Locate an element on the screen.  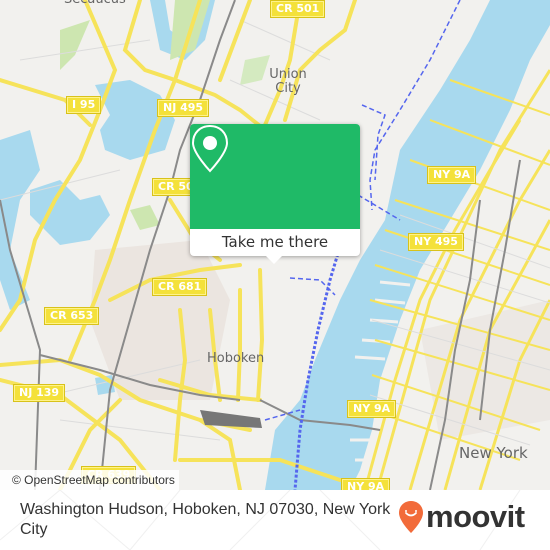
map-pin-icon is located at coordinates (210, 148).